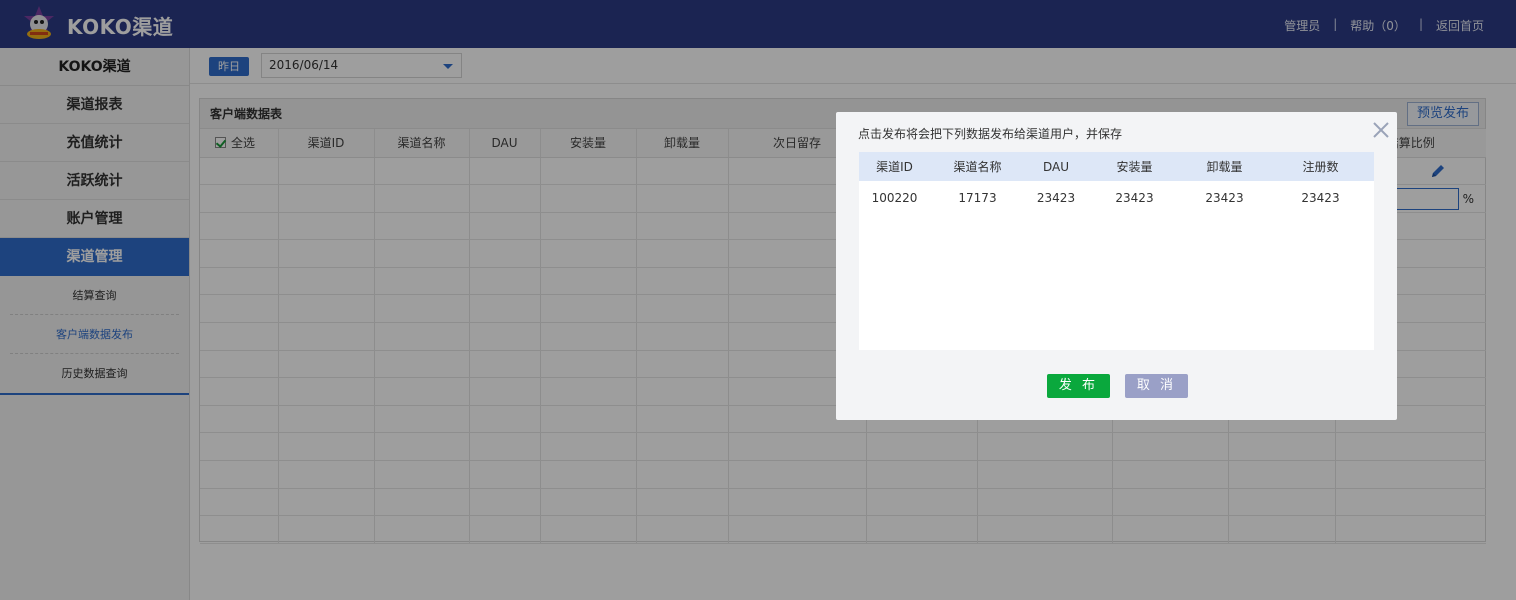 Image resolution: width=1516 pixels, height=600 pixels. What do you see at coordinates (1056, 166) in the screenshot?
I see `dialog-column-header: DAU` at bounding box center [1056, 166].